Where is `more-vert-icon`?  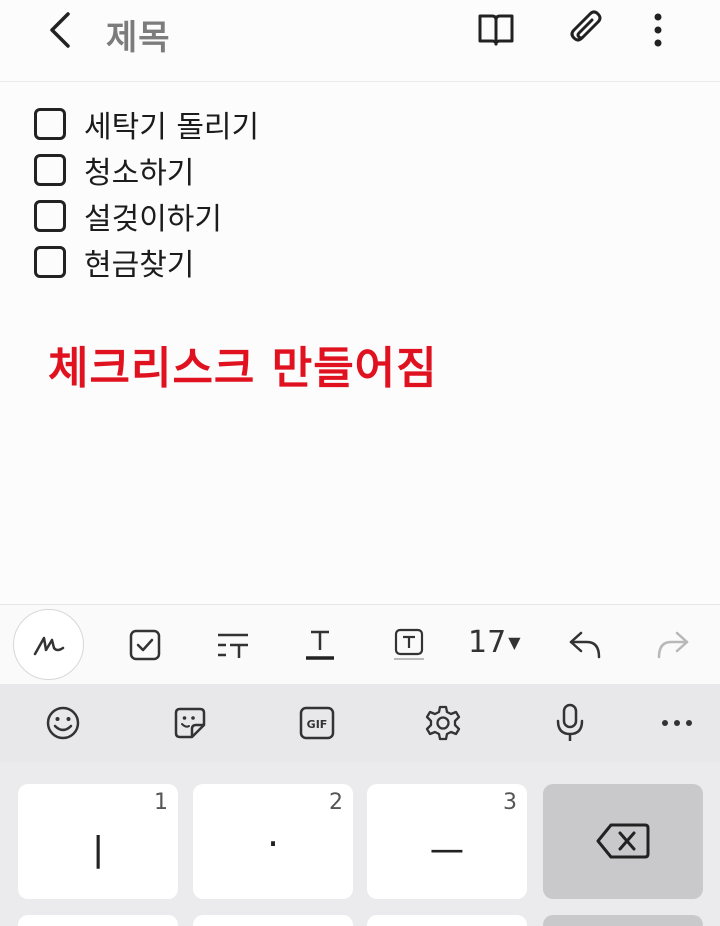
more-vert-icon is located at coordinates (658, 30).